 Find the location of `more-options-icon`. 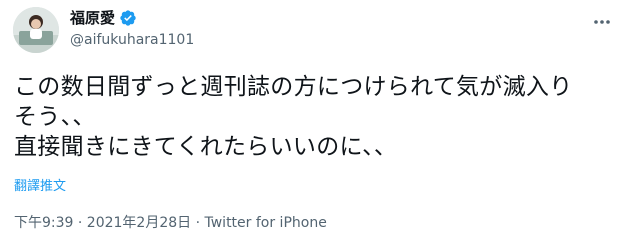

more-options-icon is located at coordinates (602, 22).